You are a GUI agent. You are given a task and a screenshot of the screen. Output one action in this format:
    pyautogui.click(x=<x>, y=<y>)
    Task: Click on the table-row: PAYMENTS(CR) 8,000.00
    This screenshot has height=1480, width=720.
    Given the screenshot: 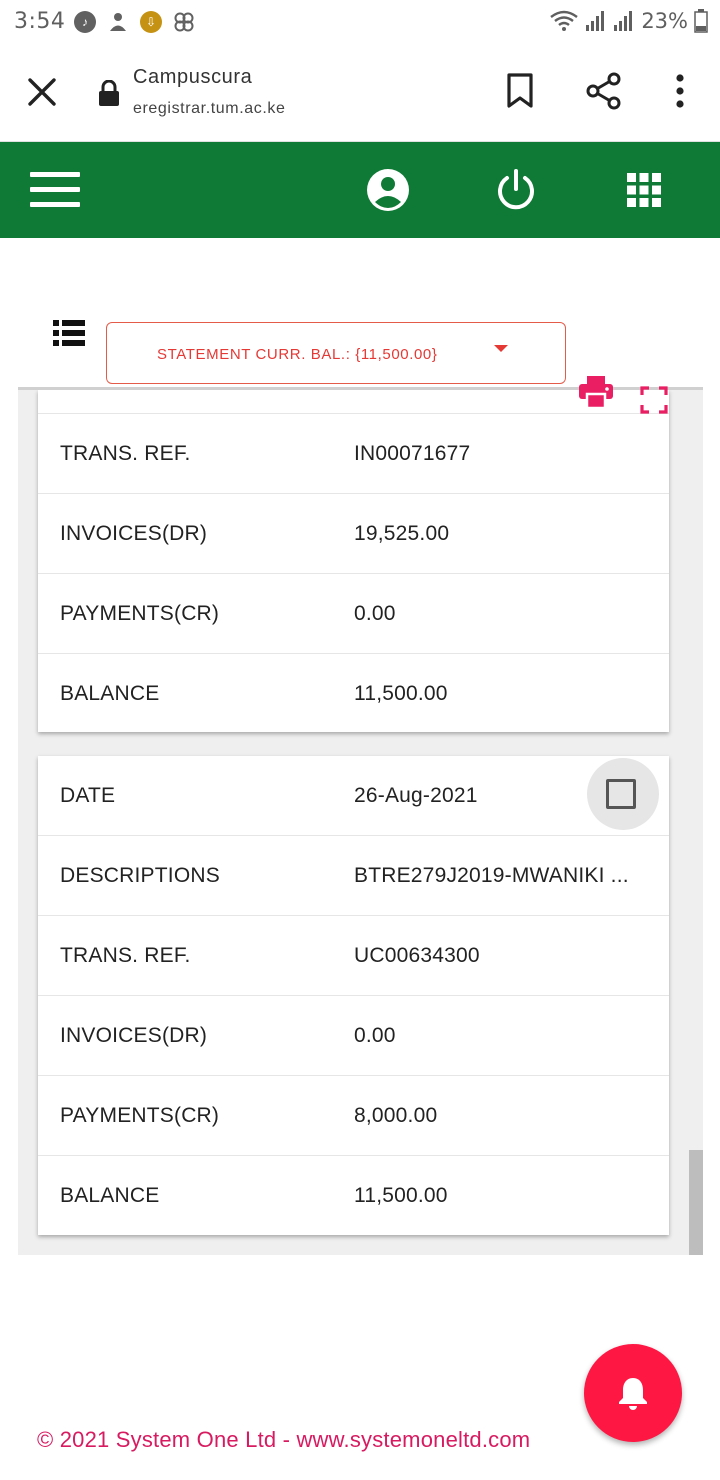 What is the action you would take?
    pyautogui.click(x=353, y=1116)
    